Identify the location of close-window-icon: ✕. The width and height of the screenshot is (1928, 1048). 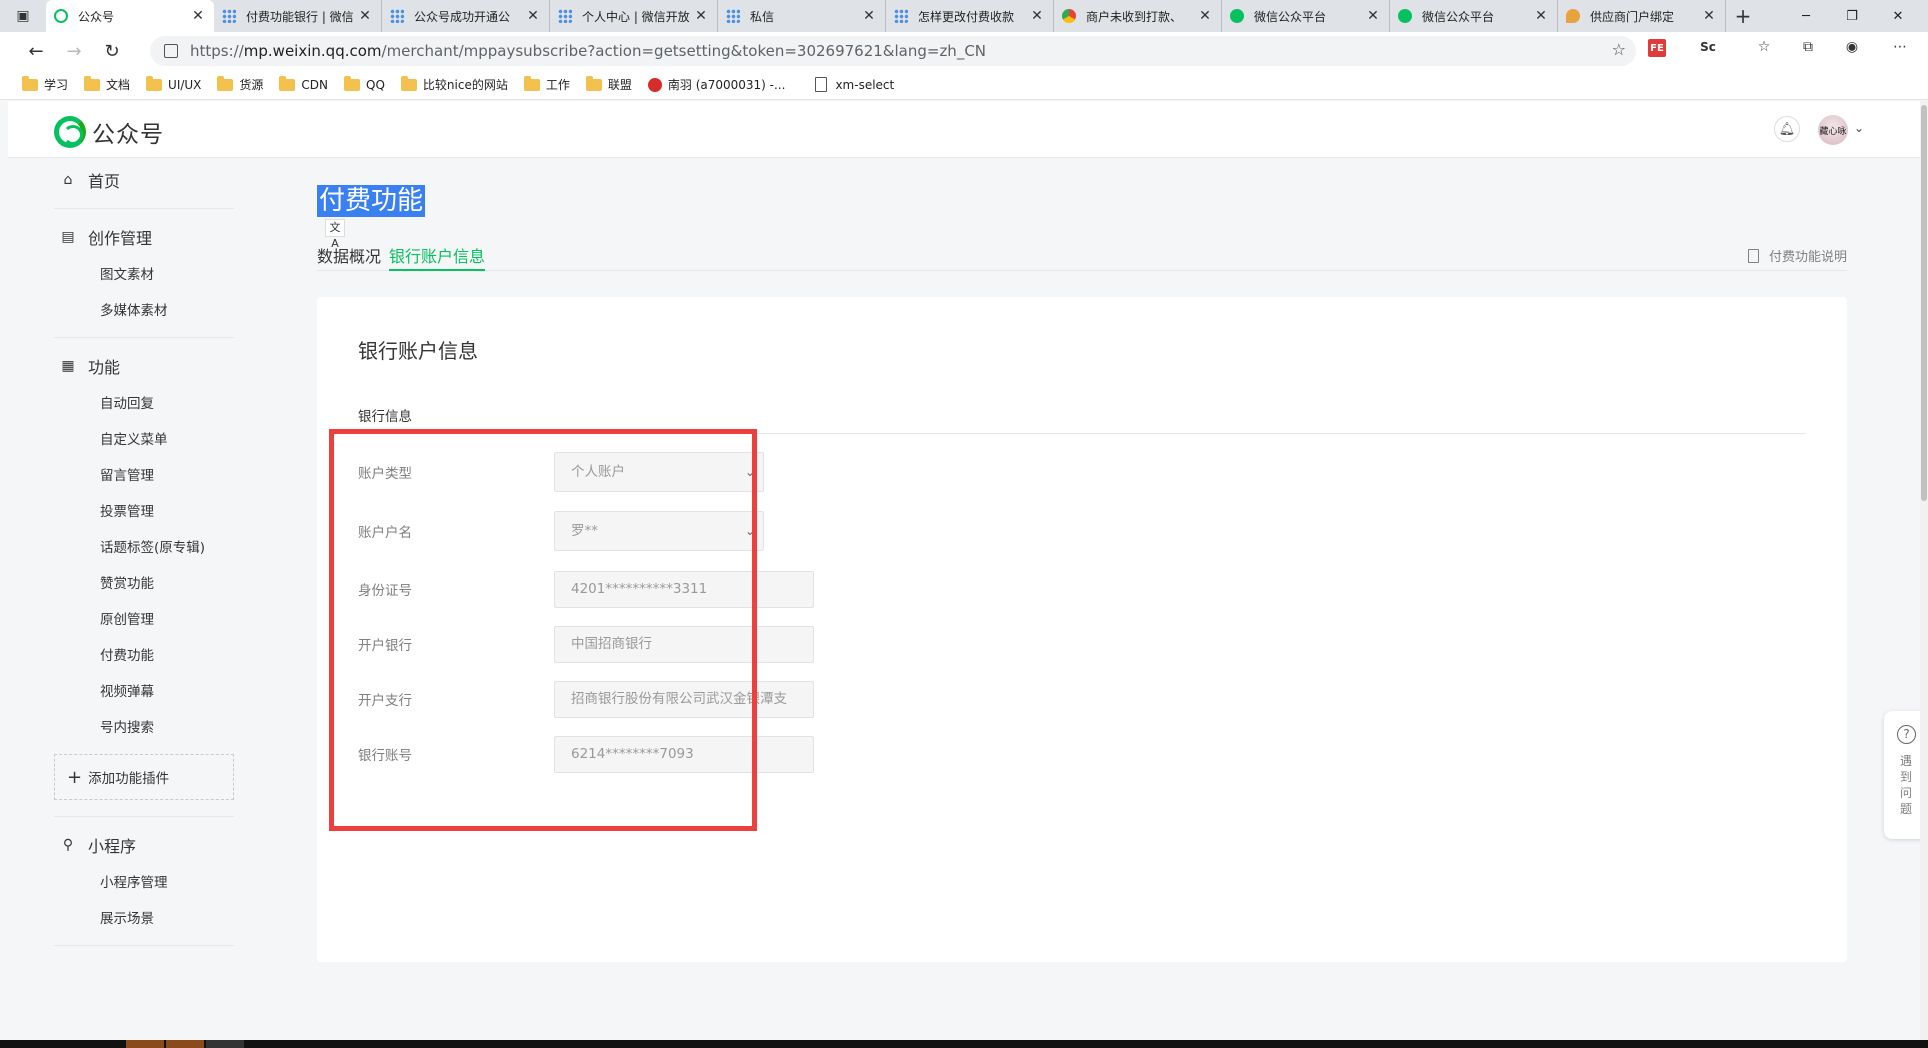
(1898, 16).